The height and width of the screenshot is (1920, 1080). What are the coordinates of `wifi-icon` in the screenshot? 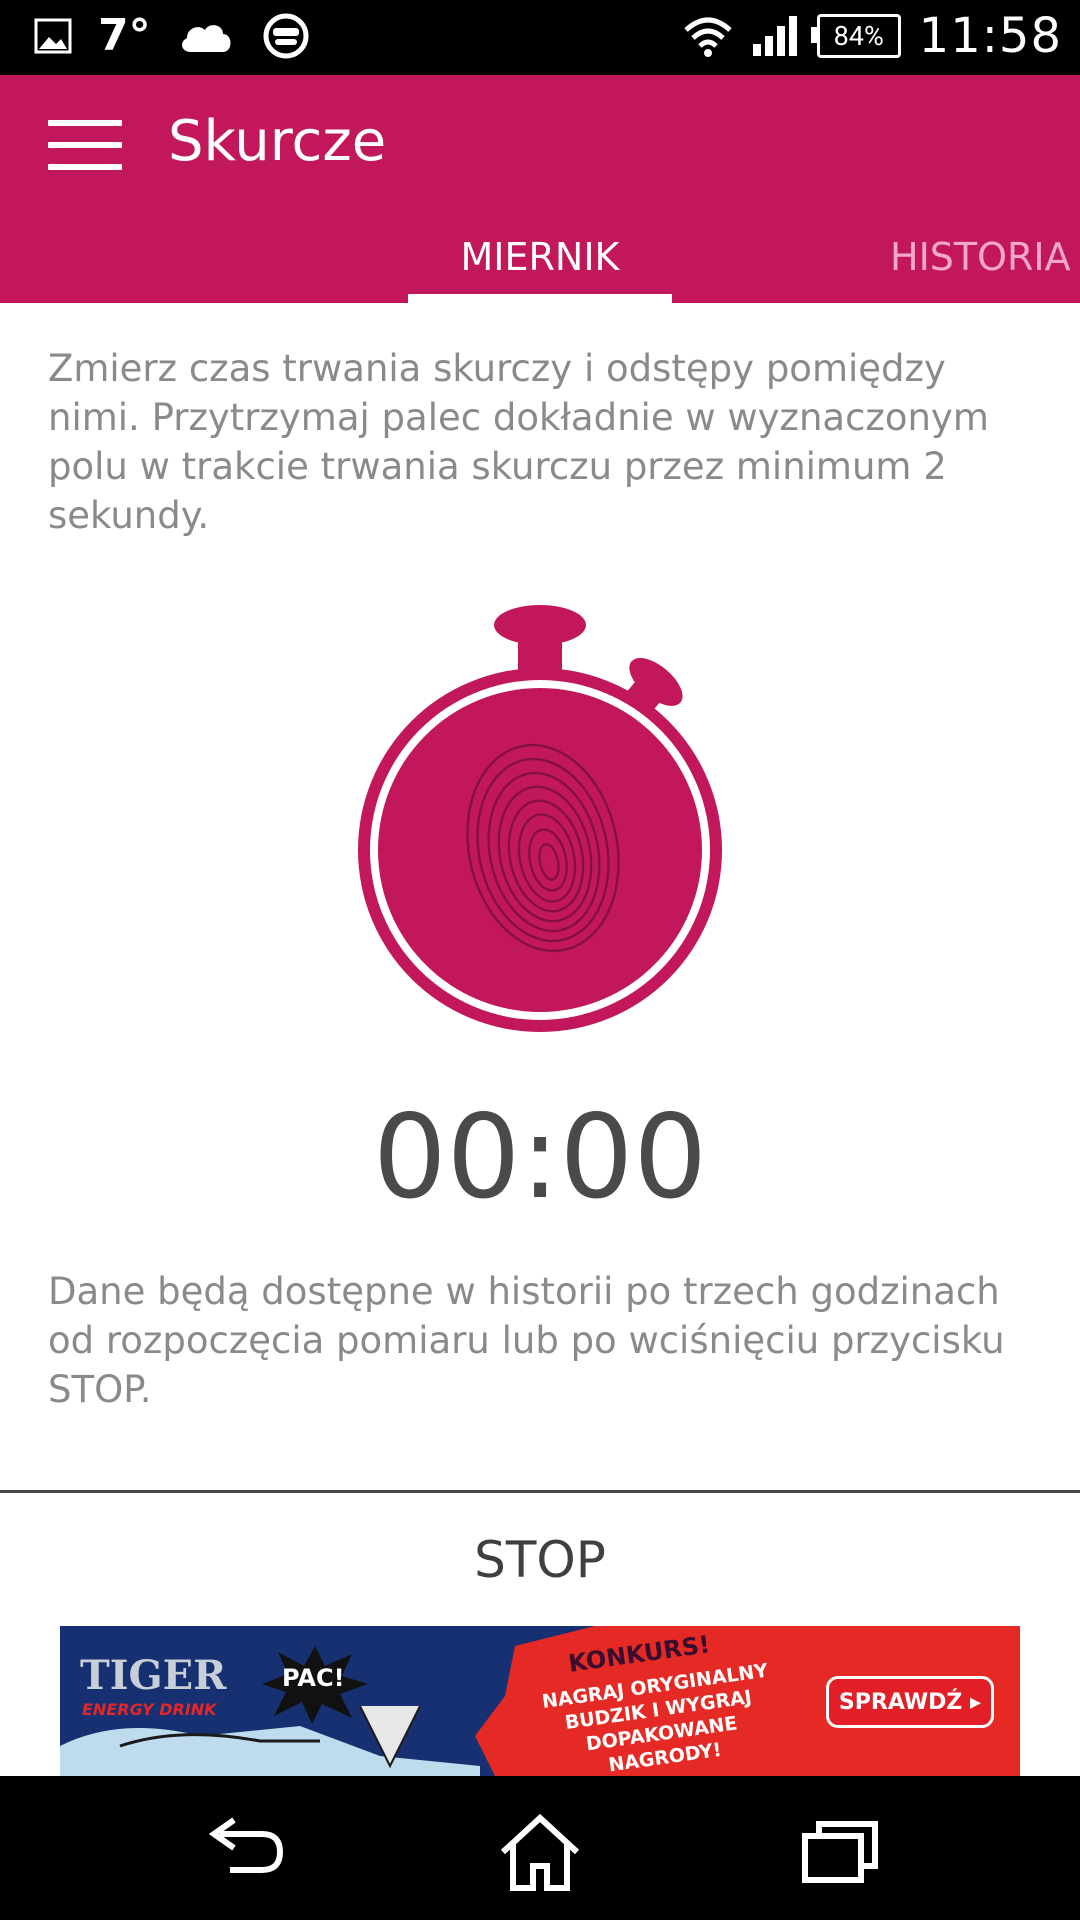 It's located at (707, 37).